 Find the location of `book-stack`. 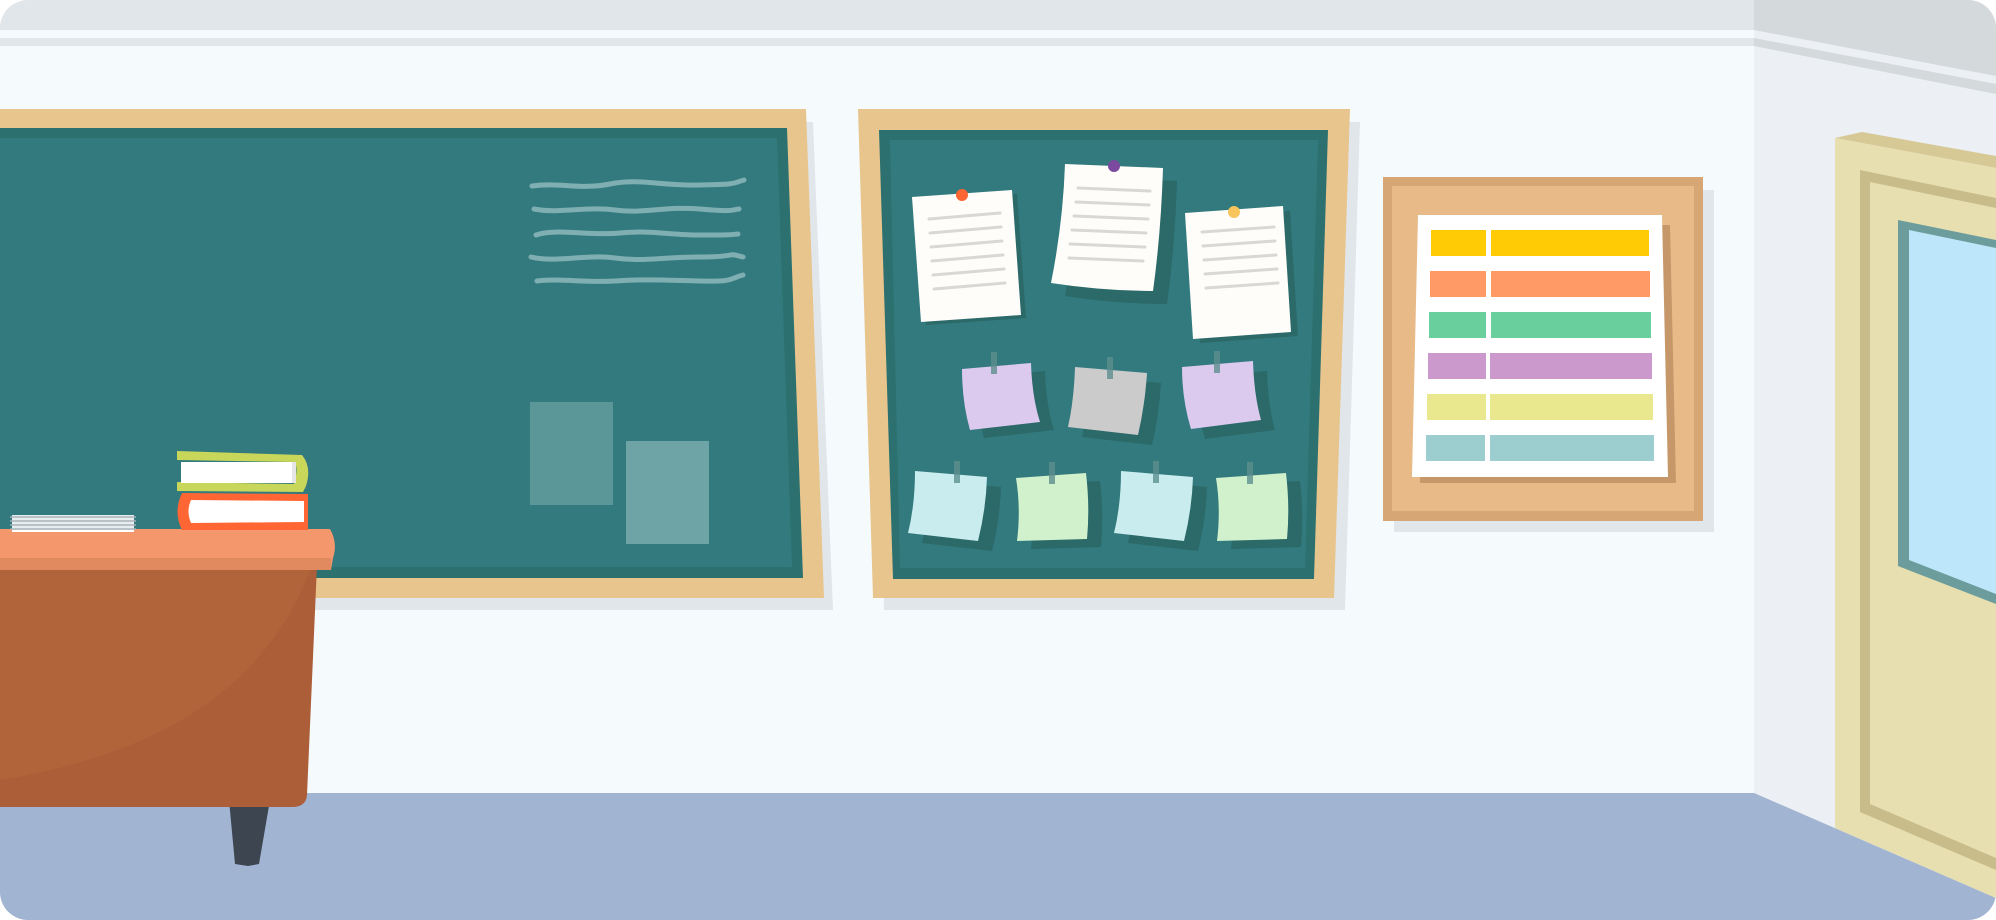

book-stack is located at coordinates (243, 490).